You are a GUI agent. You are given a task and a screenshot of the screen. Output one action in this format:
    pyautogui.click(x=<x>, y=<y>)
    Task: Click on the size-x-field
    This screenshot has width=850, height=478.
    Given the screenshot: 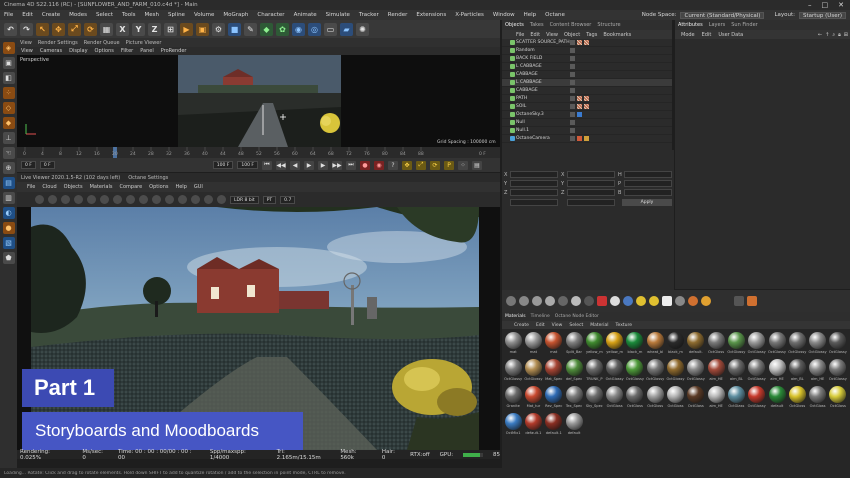 What is the action you would take?
    pyautogui.click(x=591, y=174)
    